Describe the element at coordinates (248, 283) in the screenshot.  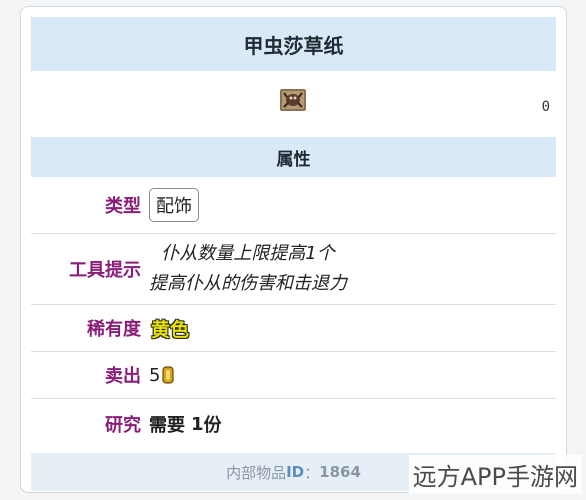
I see `tooltip-line: 提高仆从的伤害和击退力` at that location.